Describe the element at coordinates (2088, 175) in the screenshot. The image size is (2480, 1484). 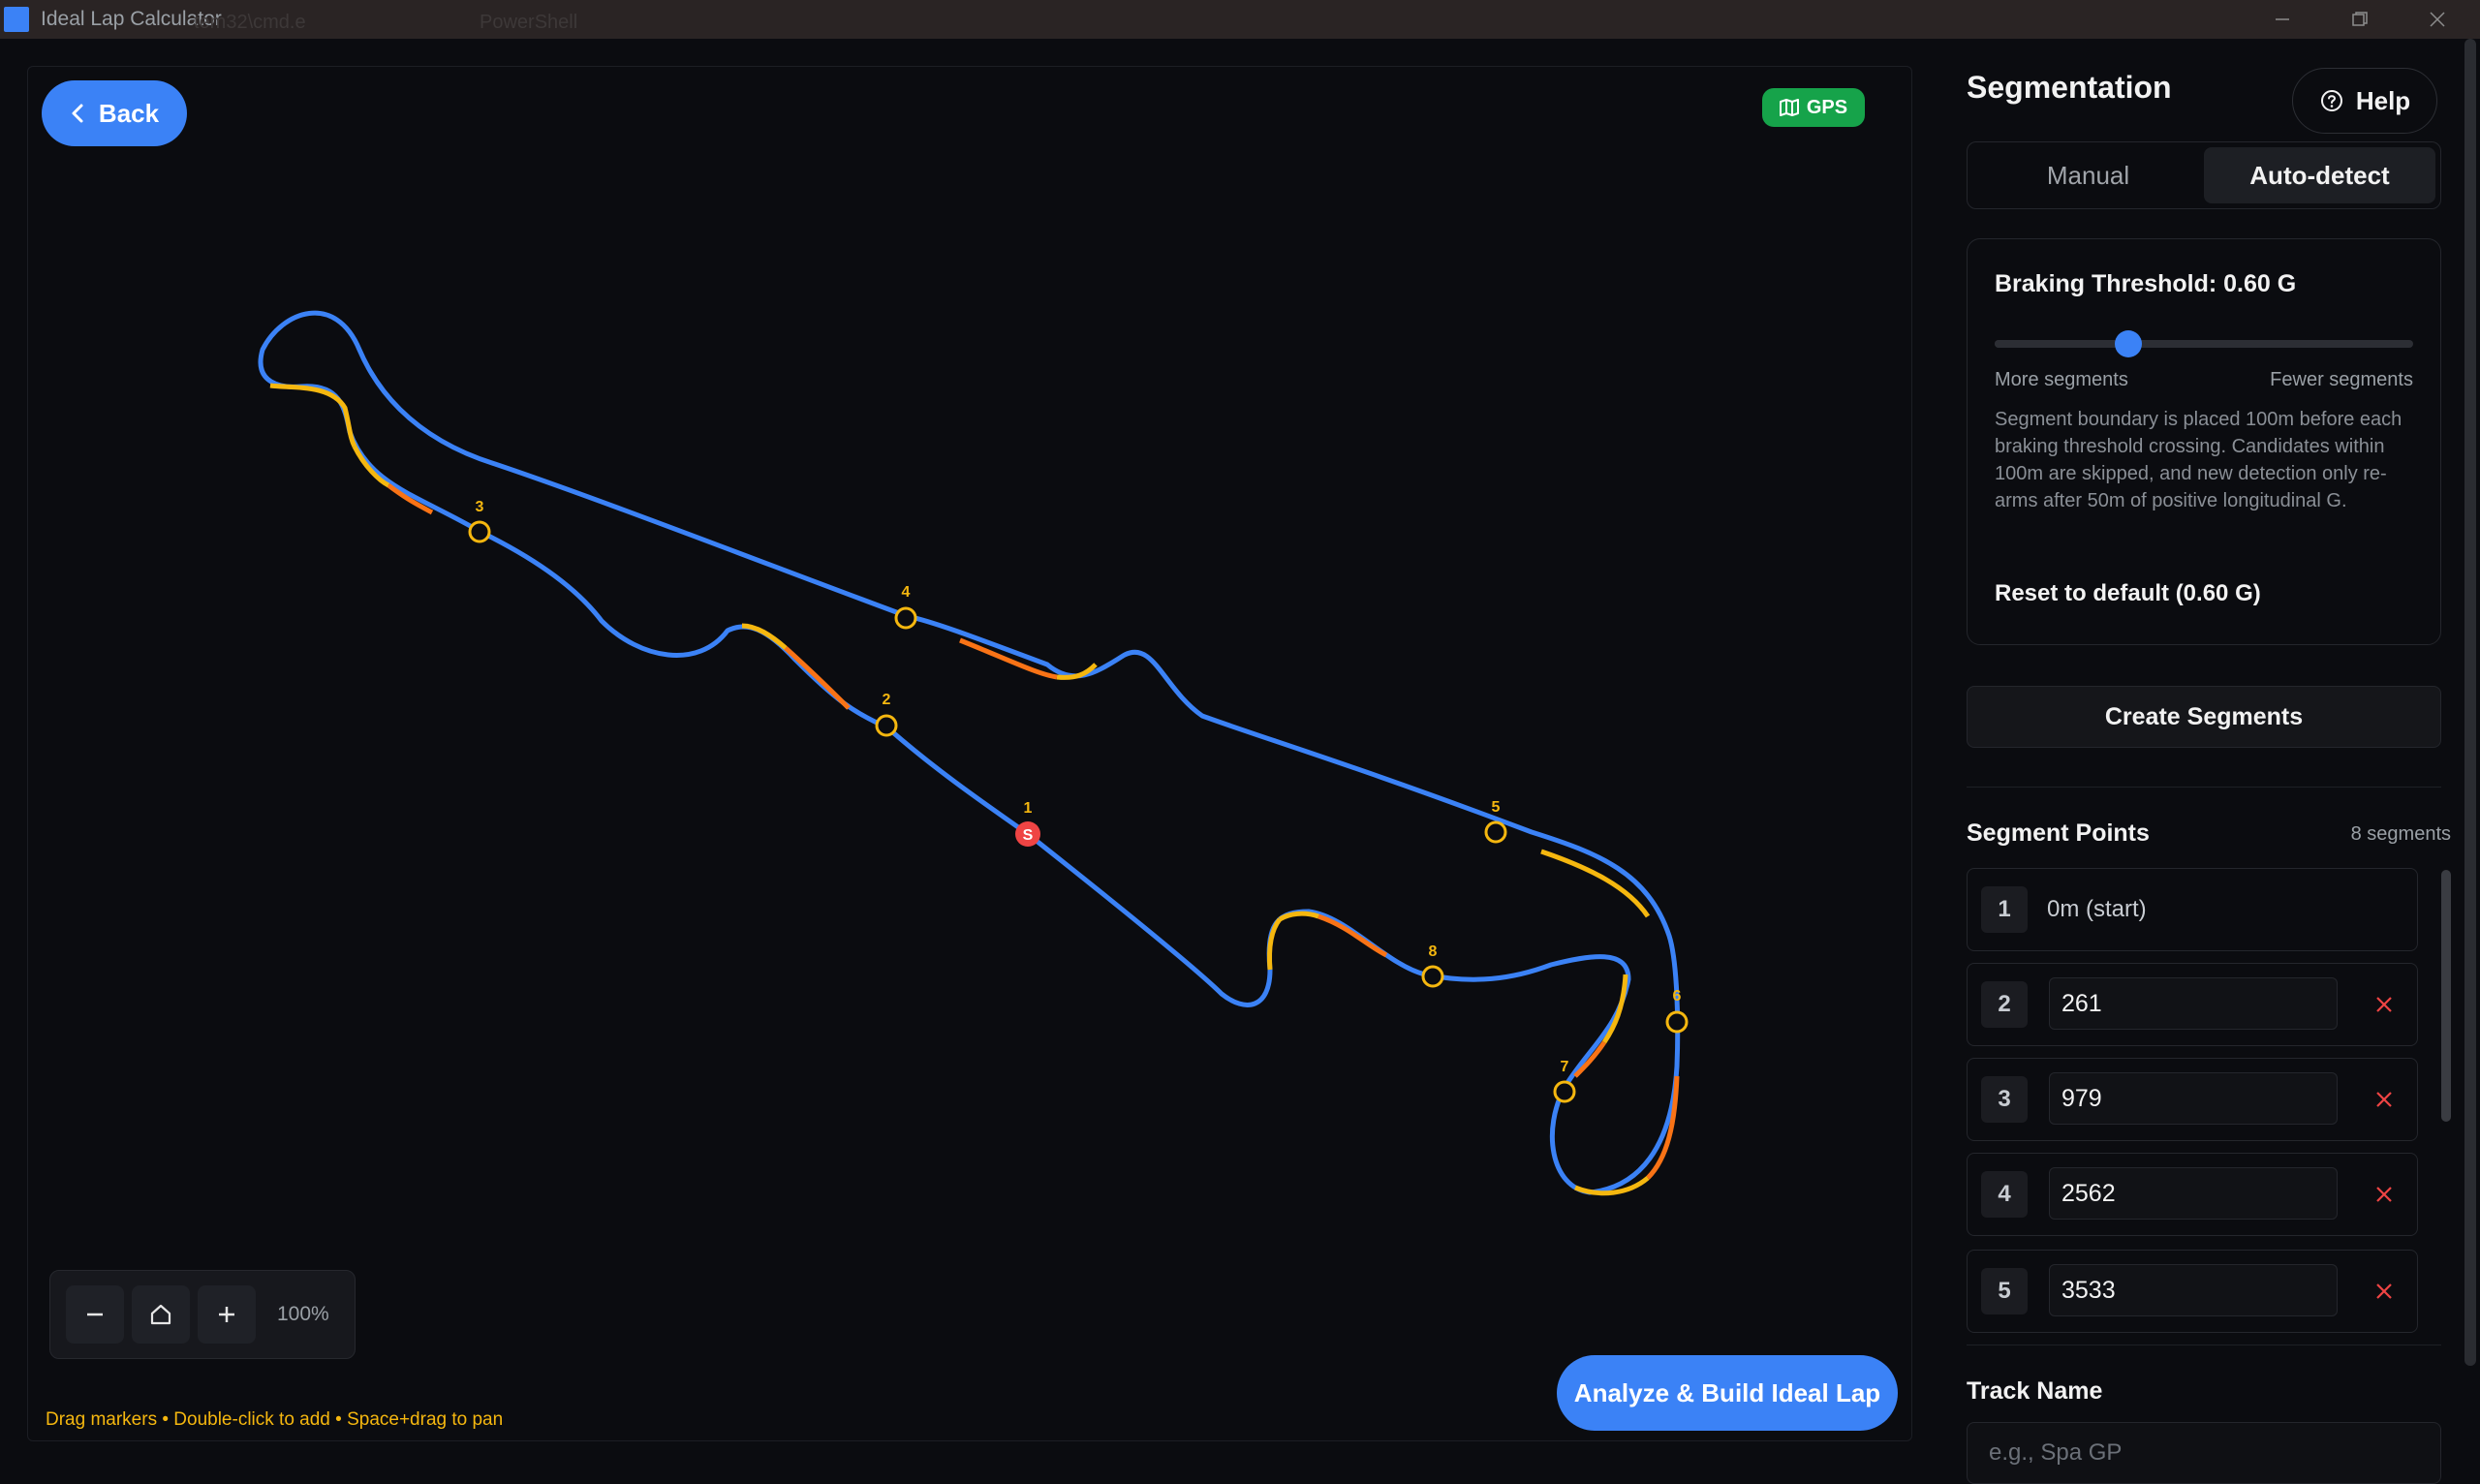
I see `tab-manual: Manual` at that location.